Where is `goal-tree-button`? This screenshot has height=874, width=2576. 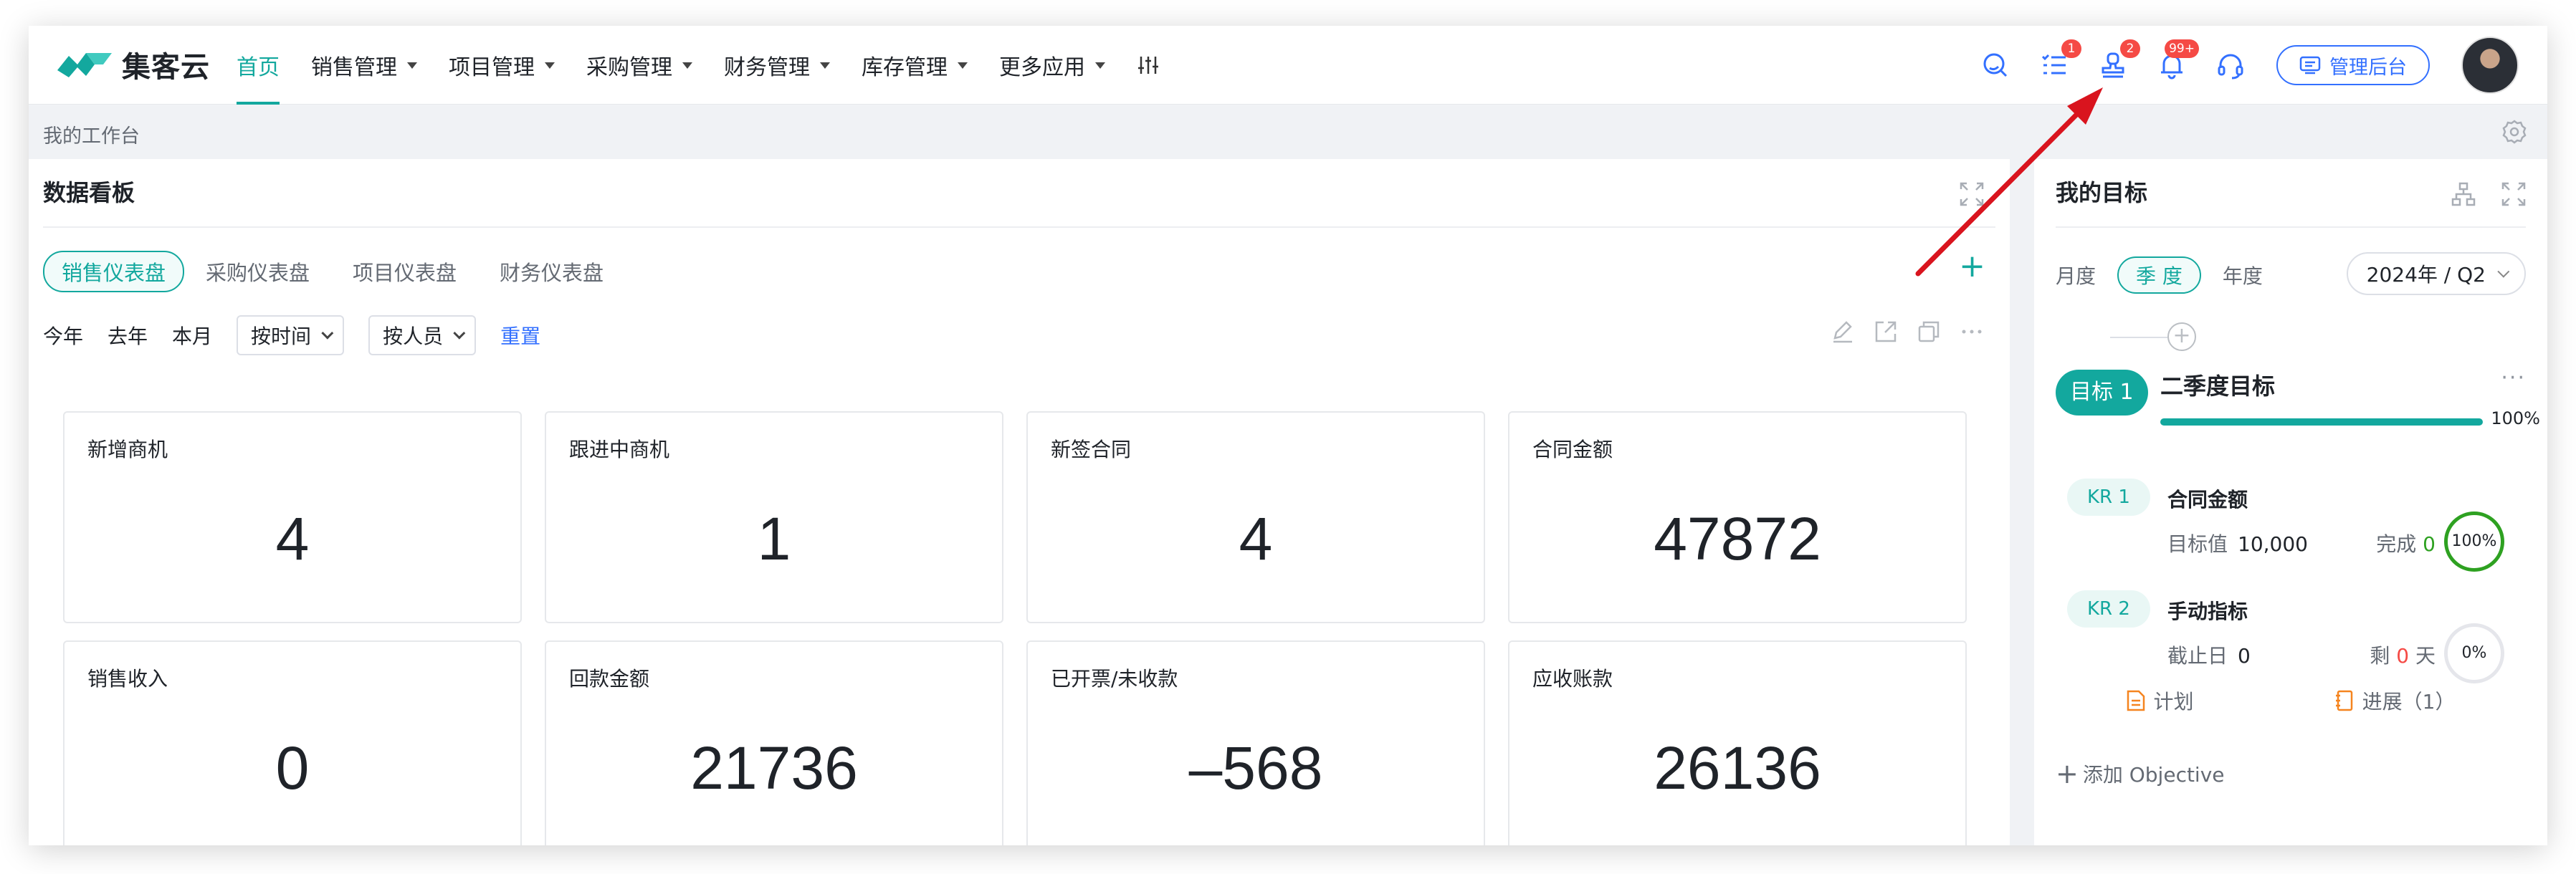
goal-tree-button is located at coordinates (2463, 195).